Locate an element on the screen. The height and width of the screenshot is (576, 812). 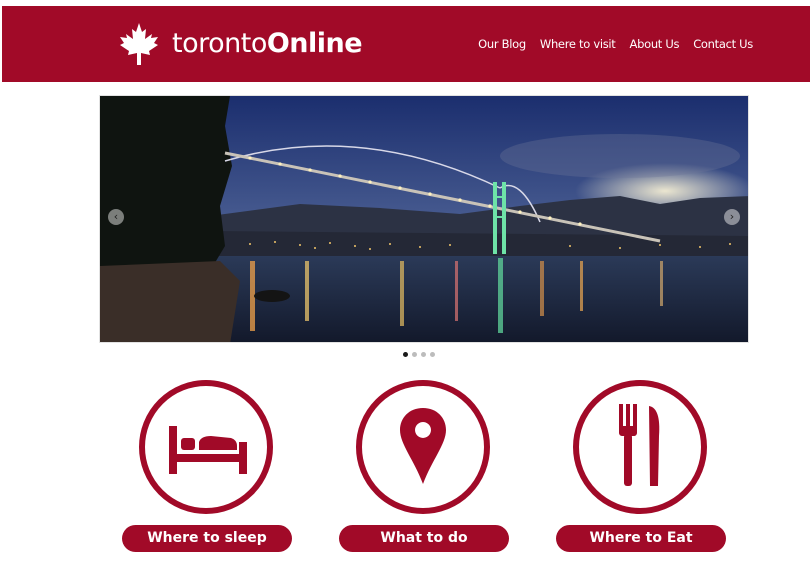
slider-pagination is located at coordinates (419, 354).